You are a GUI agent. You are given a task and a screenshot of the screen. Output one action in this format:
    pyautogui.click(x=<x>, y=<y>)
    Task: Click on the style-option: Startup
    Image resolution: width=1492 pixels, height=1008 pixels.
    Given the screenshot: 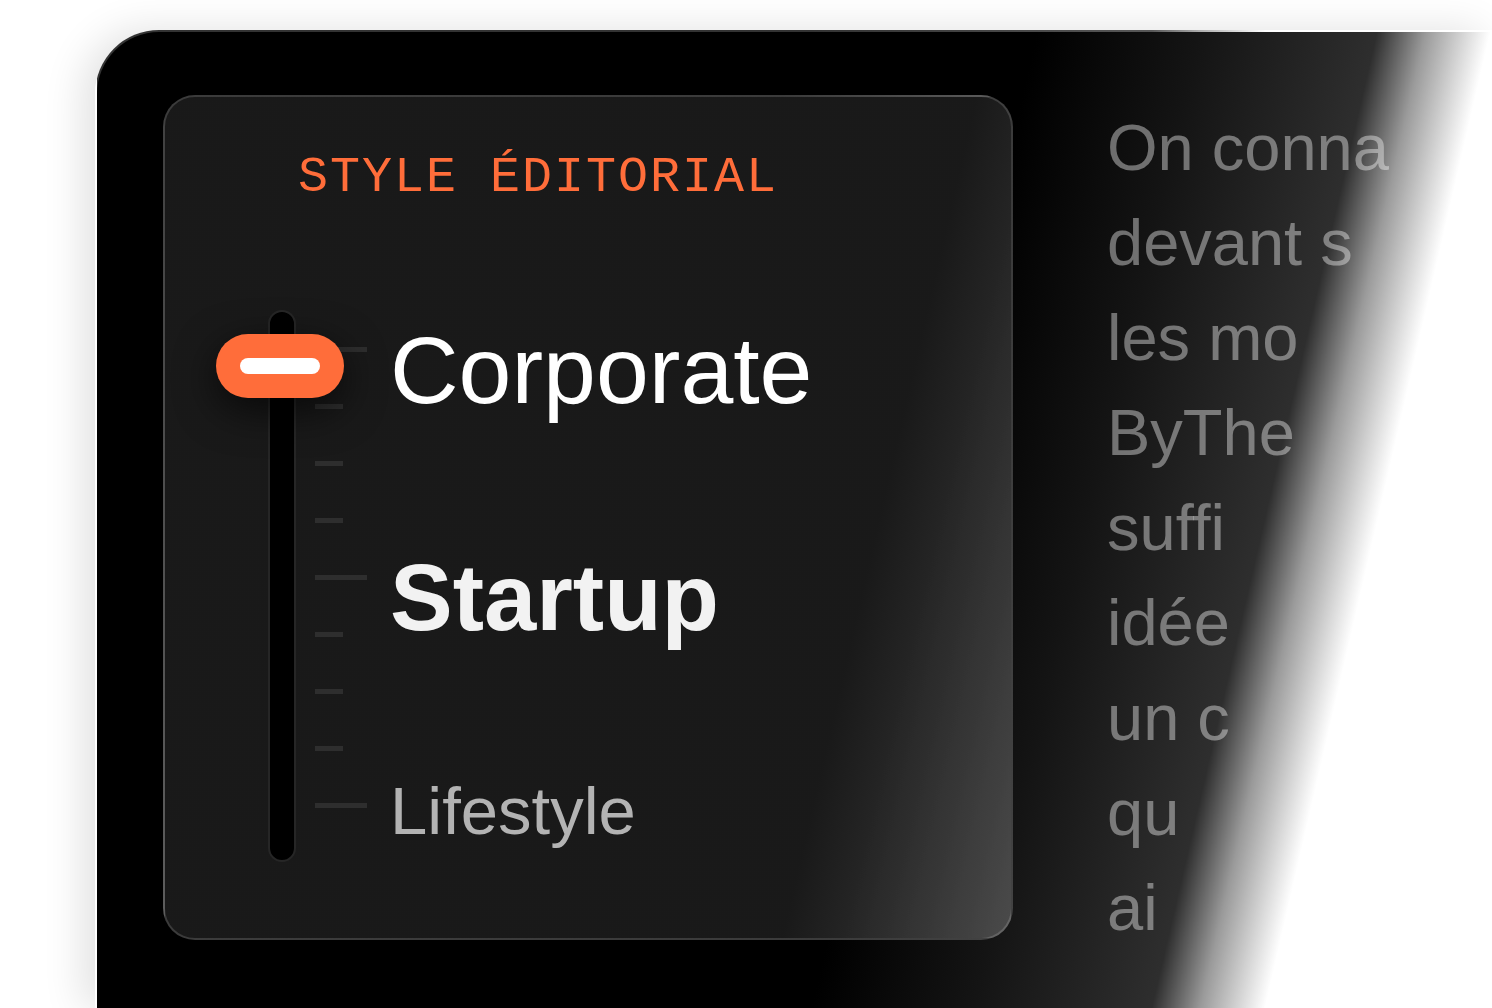 What is the action you would take?
    pyautogui.click(x=554, y=597)
    